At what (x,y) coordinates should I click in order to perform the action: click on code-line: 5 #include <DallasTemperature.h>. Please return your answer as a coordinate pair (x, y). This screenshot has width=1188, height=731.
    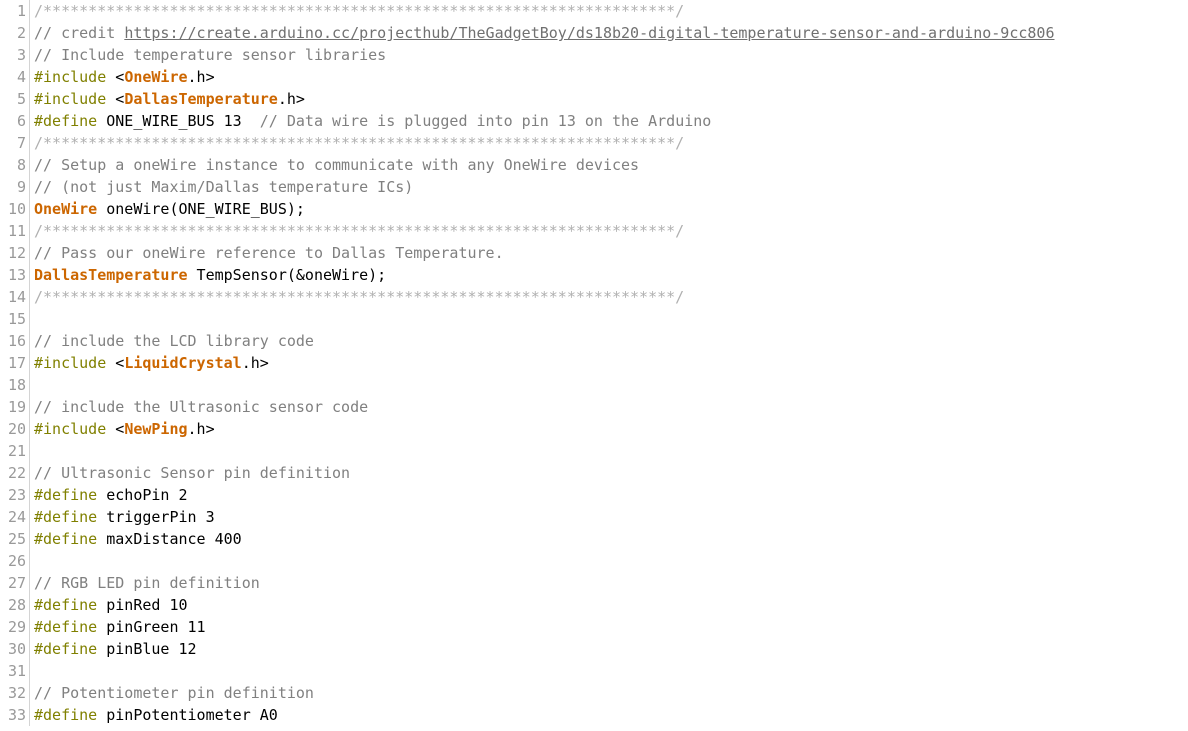
    Looking at the image, I should click on (594, 99).